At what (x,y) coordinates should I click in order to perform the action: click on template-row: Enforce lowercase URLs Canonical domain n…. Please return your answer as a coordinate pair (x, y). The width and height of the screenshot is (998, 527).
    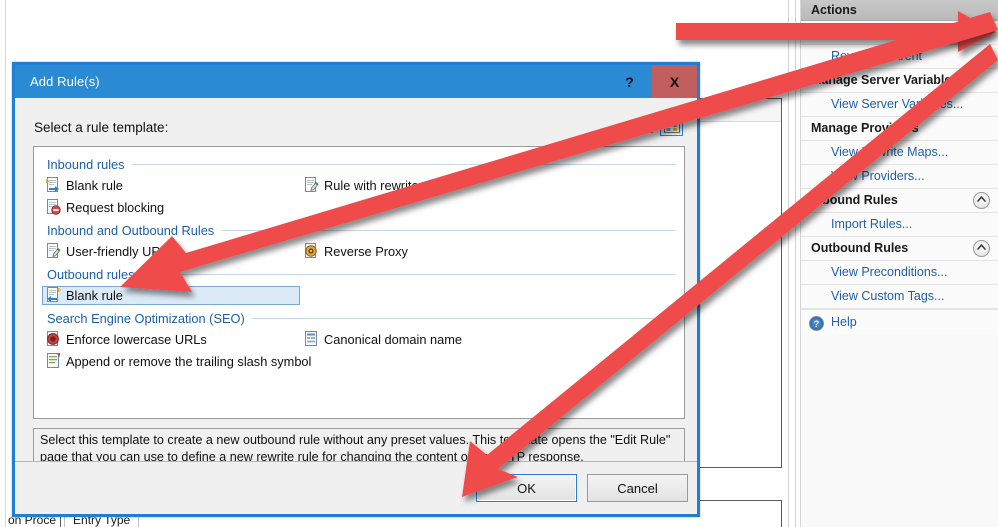
    Looking at the image, I should click on (359, 339).